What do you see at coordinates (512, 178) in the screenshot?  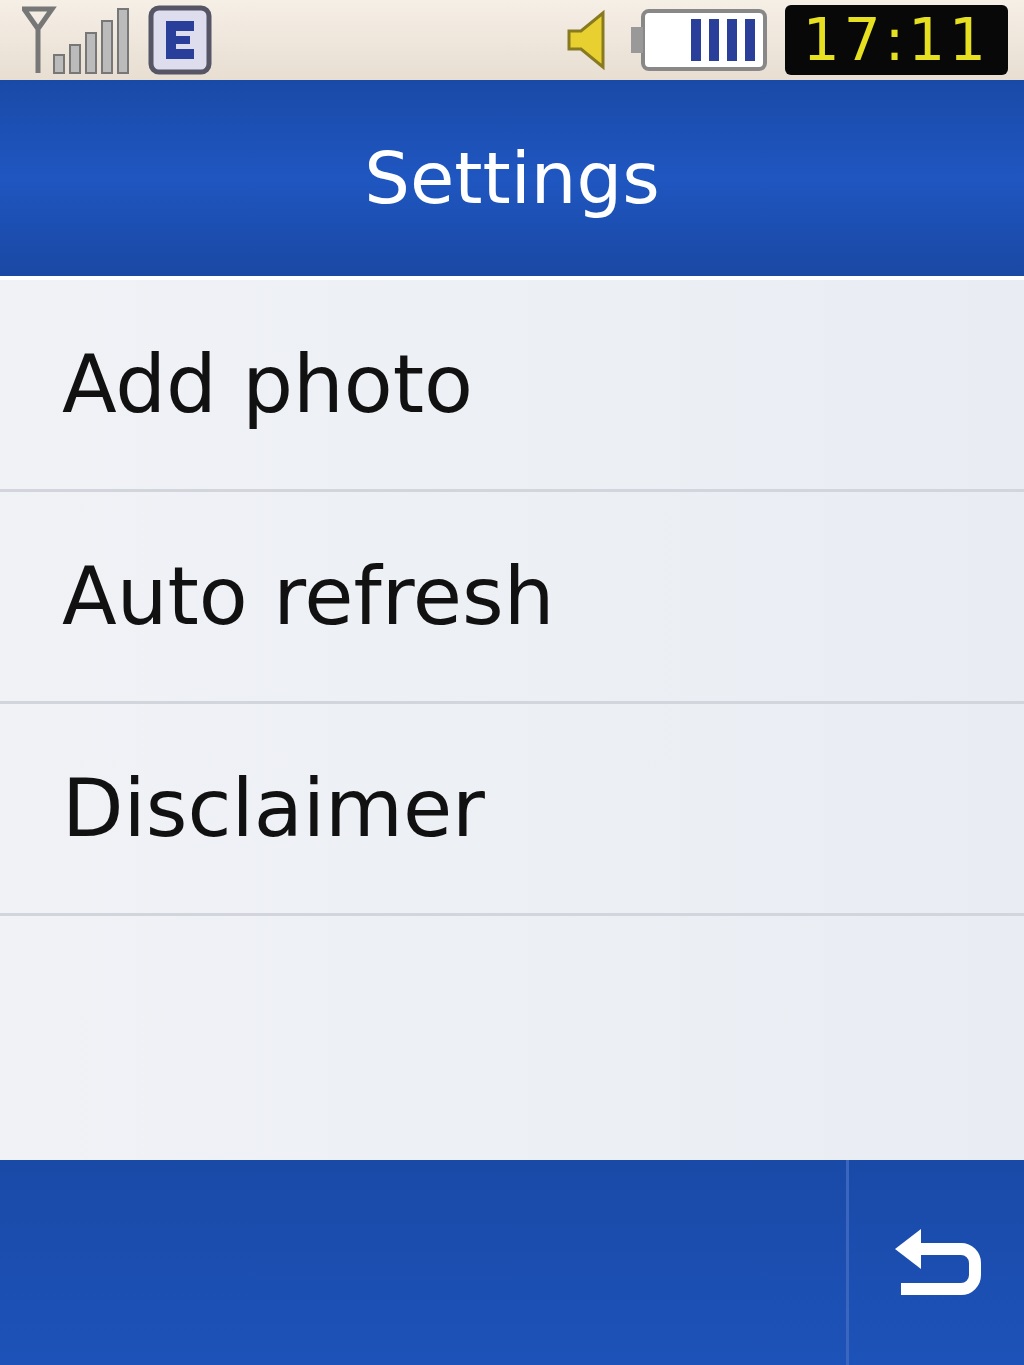 I see `screen-title: Settings` at bounding box center [512, 178].